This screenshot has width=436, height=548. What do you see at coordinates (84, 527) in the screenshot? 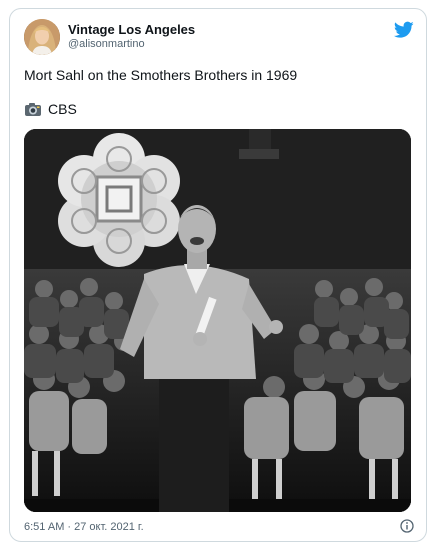
I see `tweet-timestamp: 6:51 AM · 27 окт. 2021 г.` at bounding box center [84, 527].